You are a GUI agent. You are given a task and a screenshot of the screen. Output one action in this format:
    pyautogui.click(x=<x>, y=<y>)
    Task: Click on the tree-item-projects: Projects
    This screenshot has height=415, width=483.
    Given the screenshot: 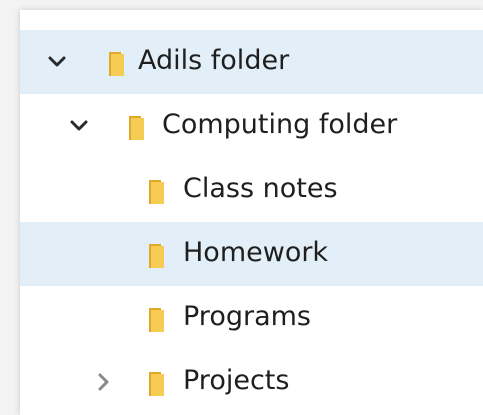 What is the action you would take?
    pyautogui.click(x=251, y=382)
    